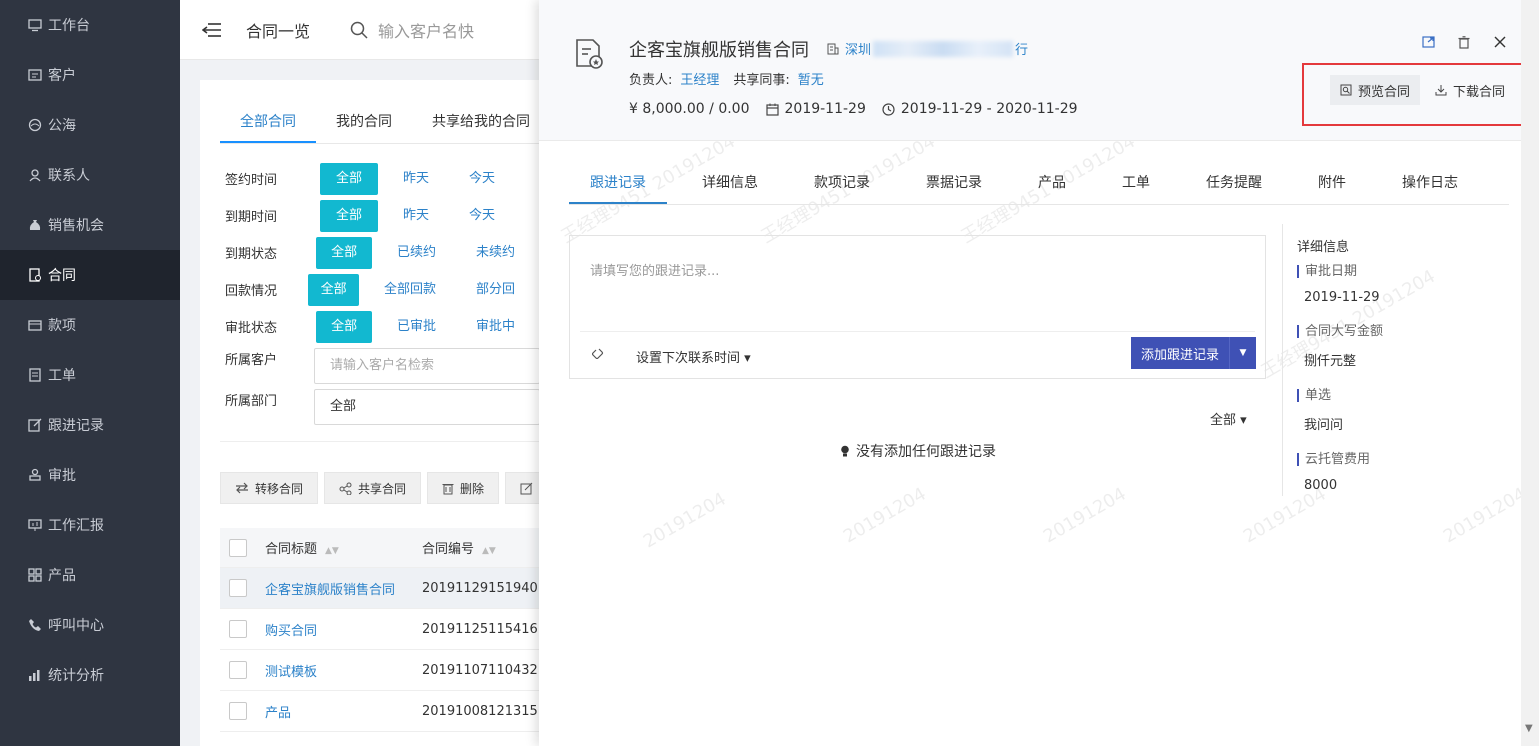 The width and height of the screenshot is (1539, 746). What do you see at coordinates (811, 80) in the screenshot?
I see `share-value: 暂无` at bounding box center [811, 80].